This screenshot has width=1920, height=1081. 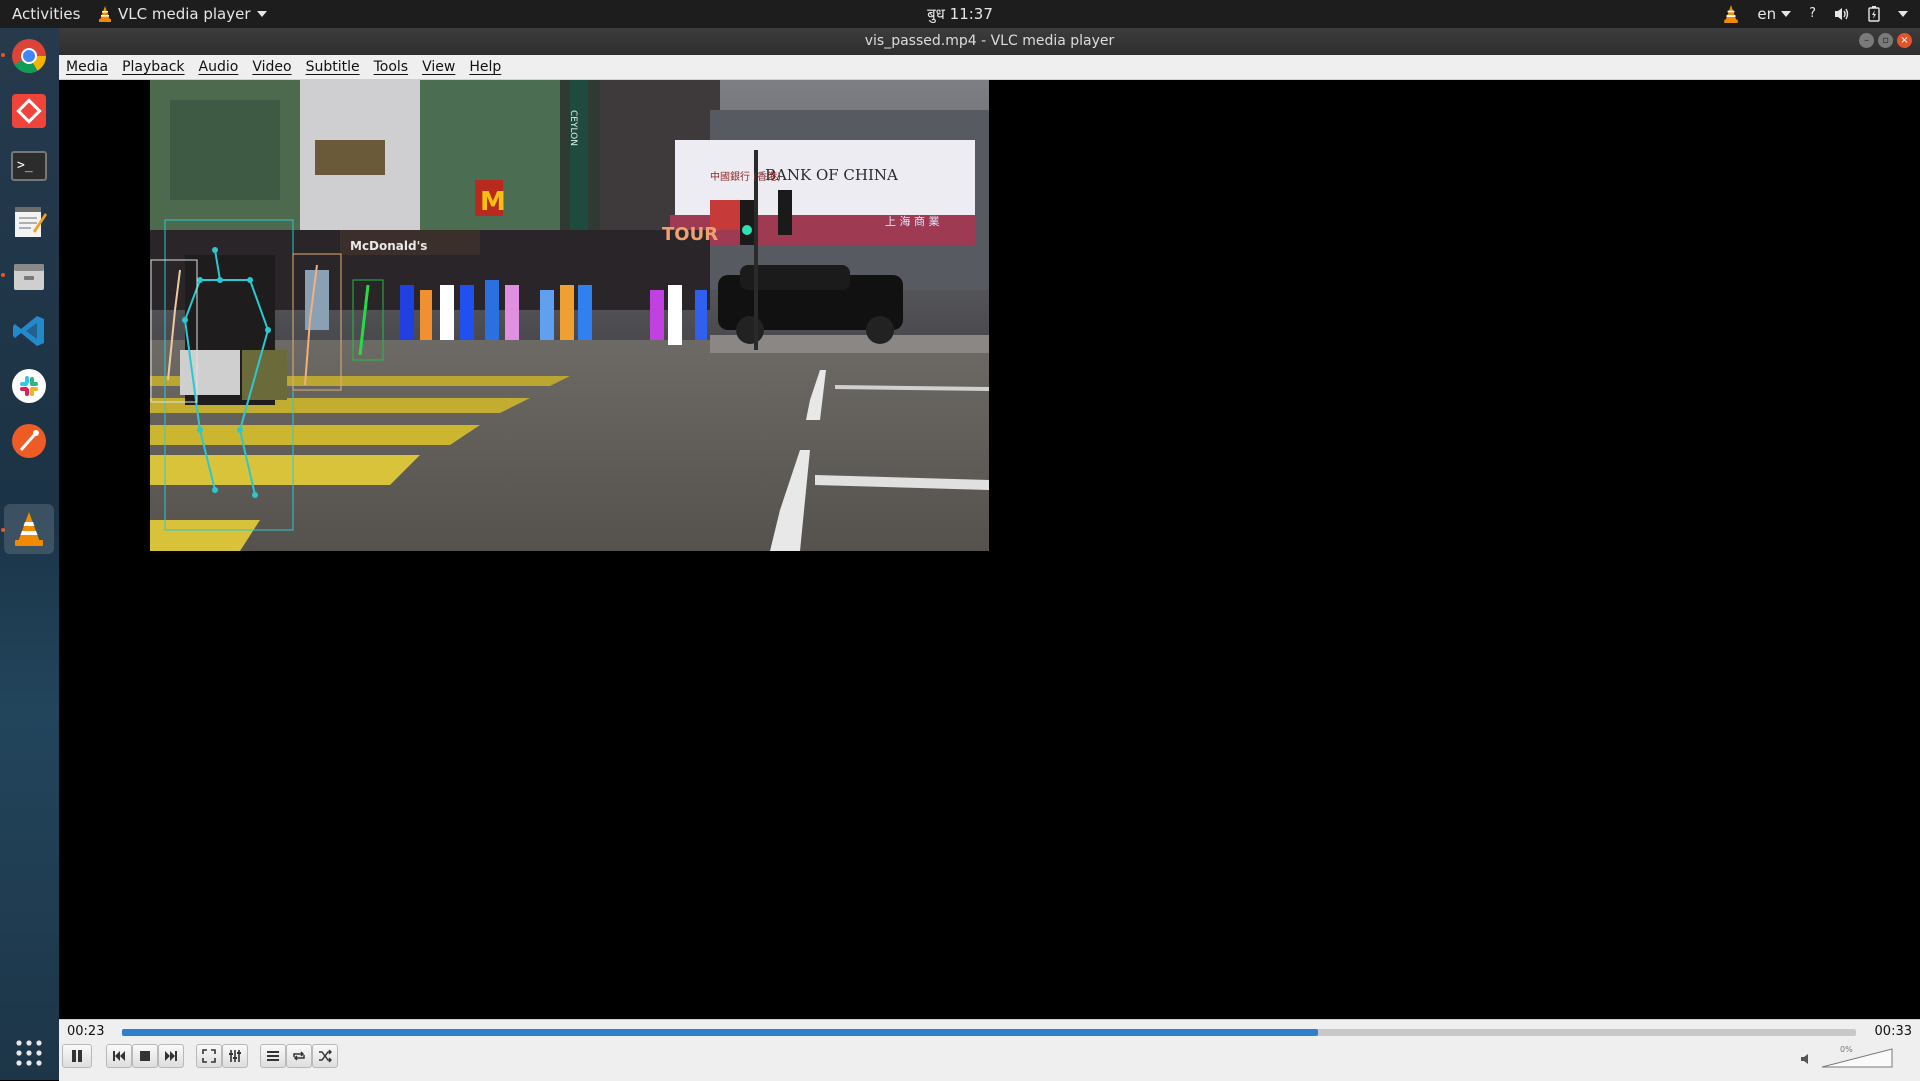 What do you see at coordinates (438, 67) in the screenshot?
I see `menu-view: View` at bounding box center [438, 67].